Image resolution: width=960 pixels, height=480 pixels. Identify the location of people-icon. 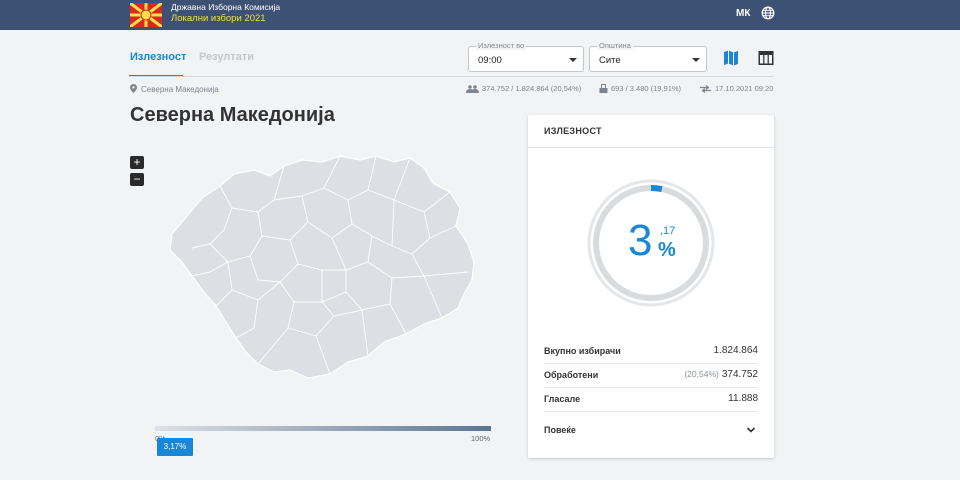
(472, 89).